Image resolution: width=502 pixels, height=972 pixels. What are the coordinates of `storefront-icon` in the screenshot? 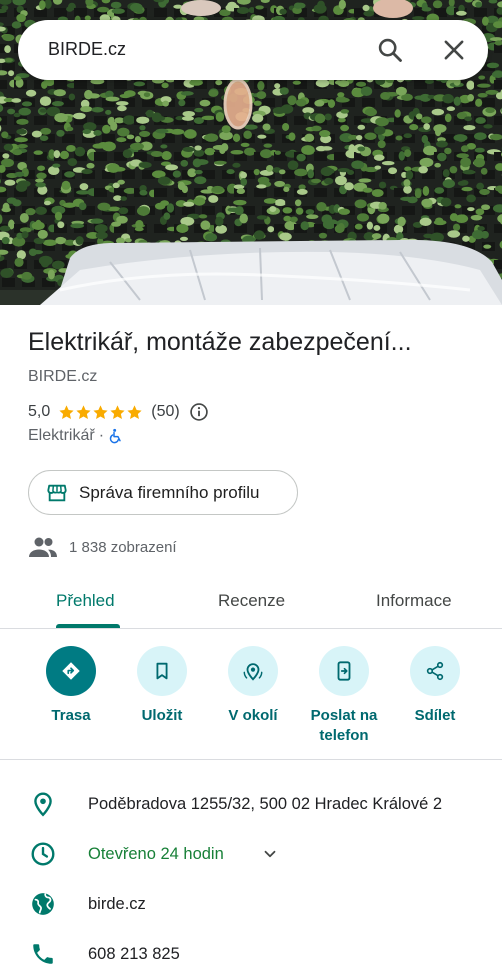 It's located at (57, 492).